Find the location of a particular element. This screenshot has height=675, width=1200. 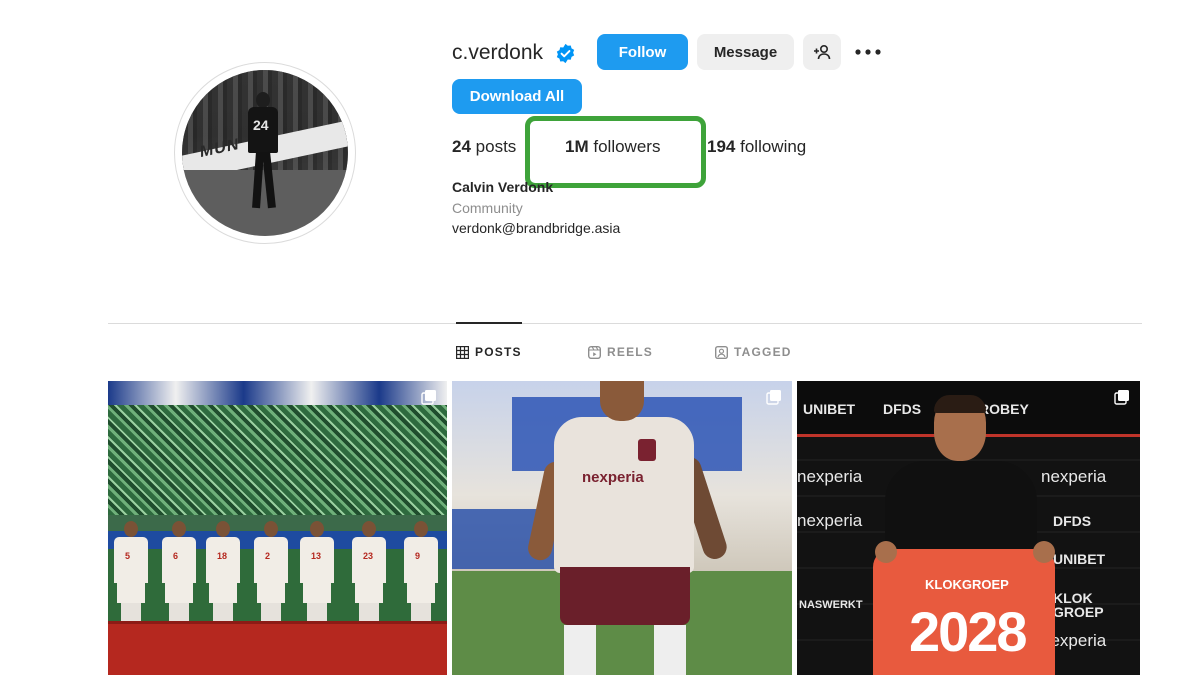

more-horizontal-icon is located at coordinates (868, 52).